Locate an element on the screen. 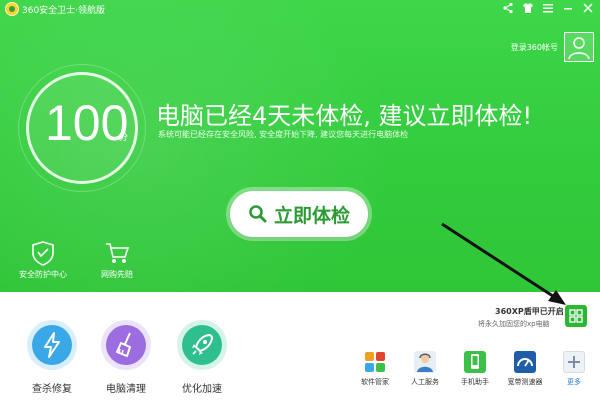 This screenshot has width=600, height=400. login-link: 登录360帐号 is located at coordinates (534, 47).